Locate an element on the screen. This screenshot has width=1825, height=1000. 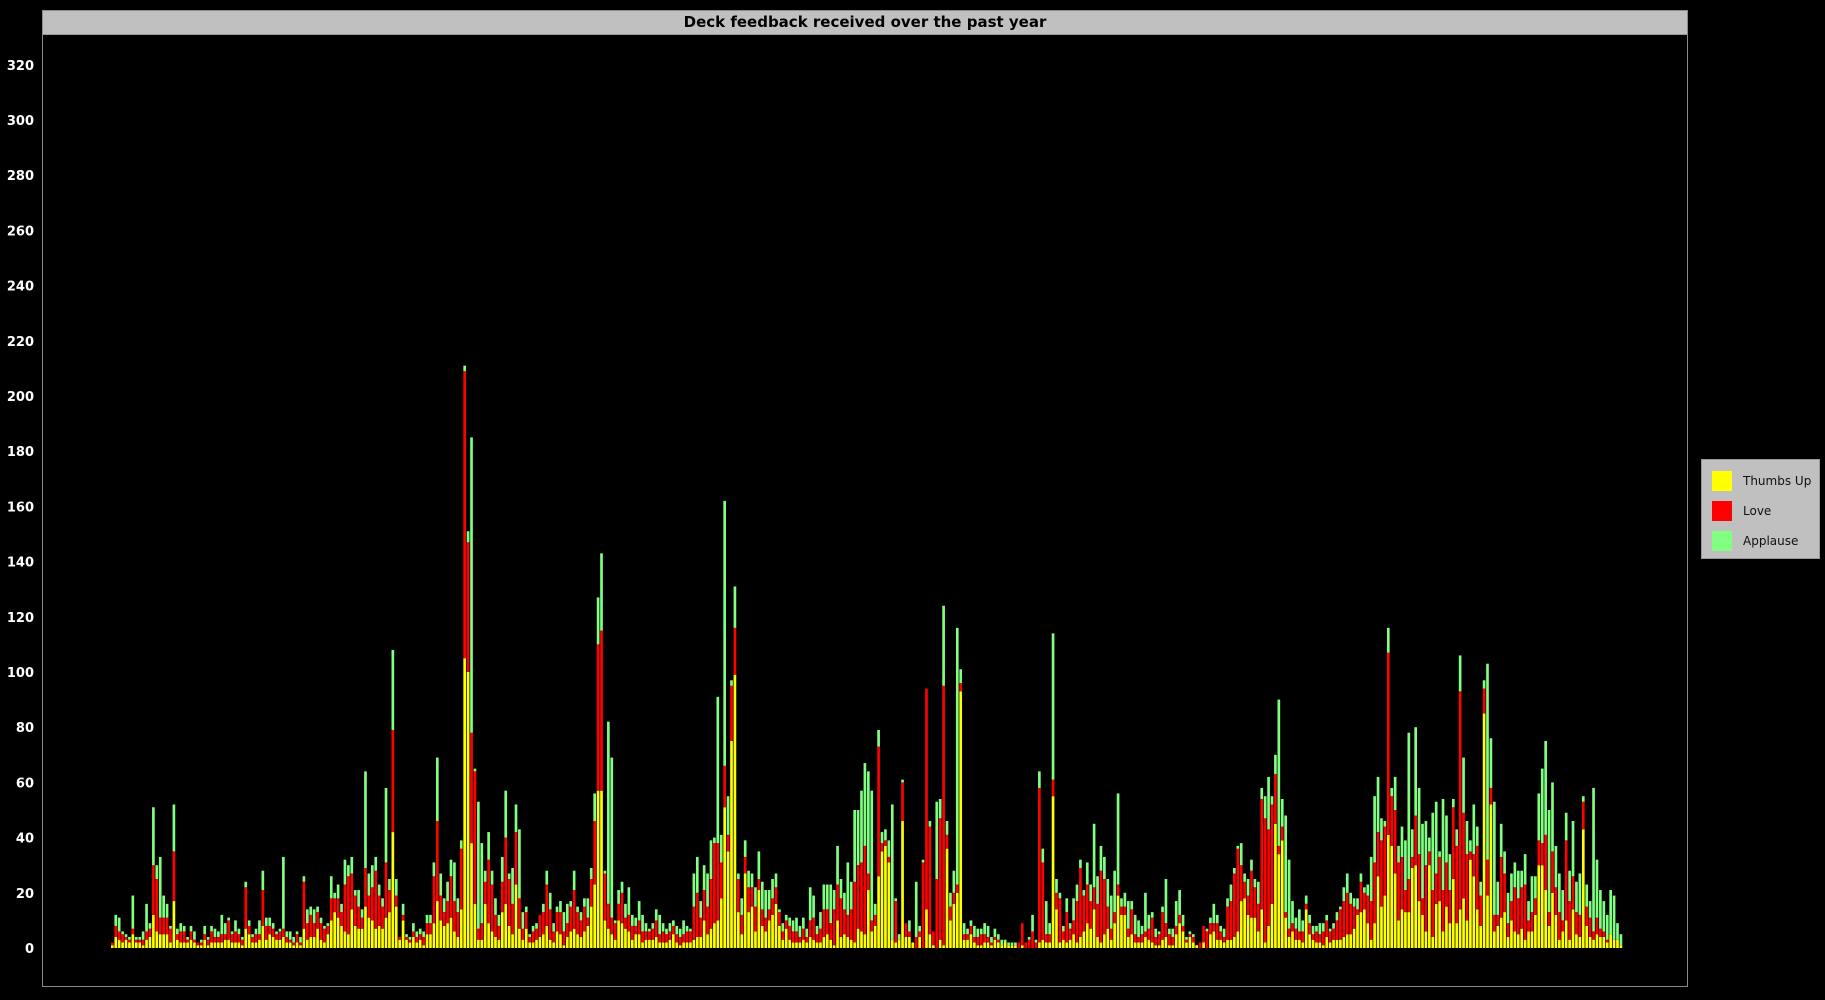
y-tick-label: 240 is located at coordinates (20, 287).